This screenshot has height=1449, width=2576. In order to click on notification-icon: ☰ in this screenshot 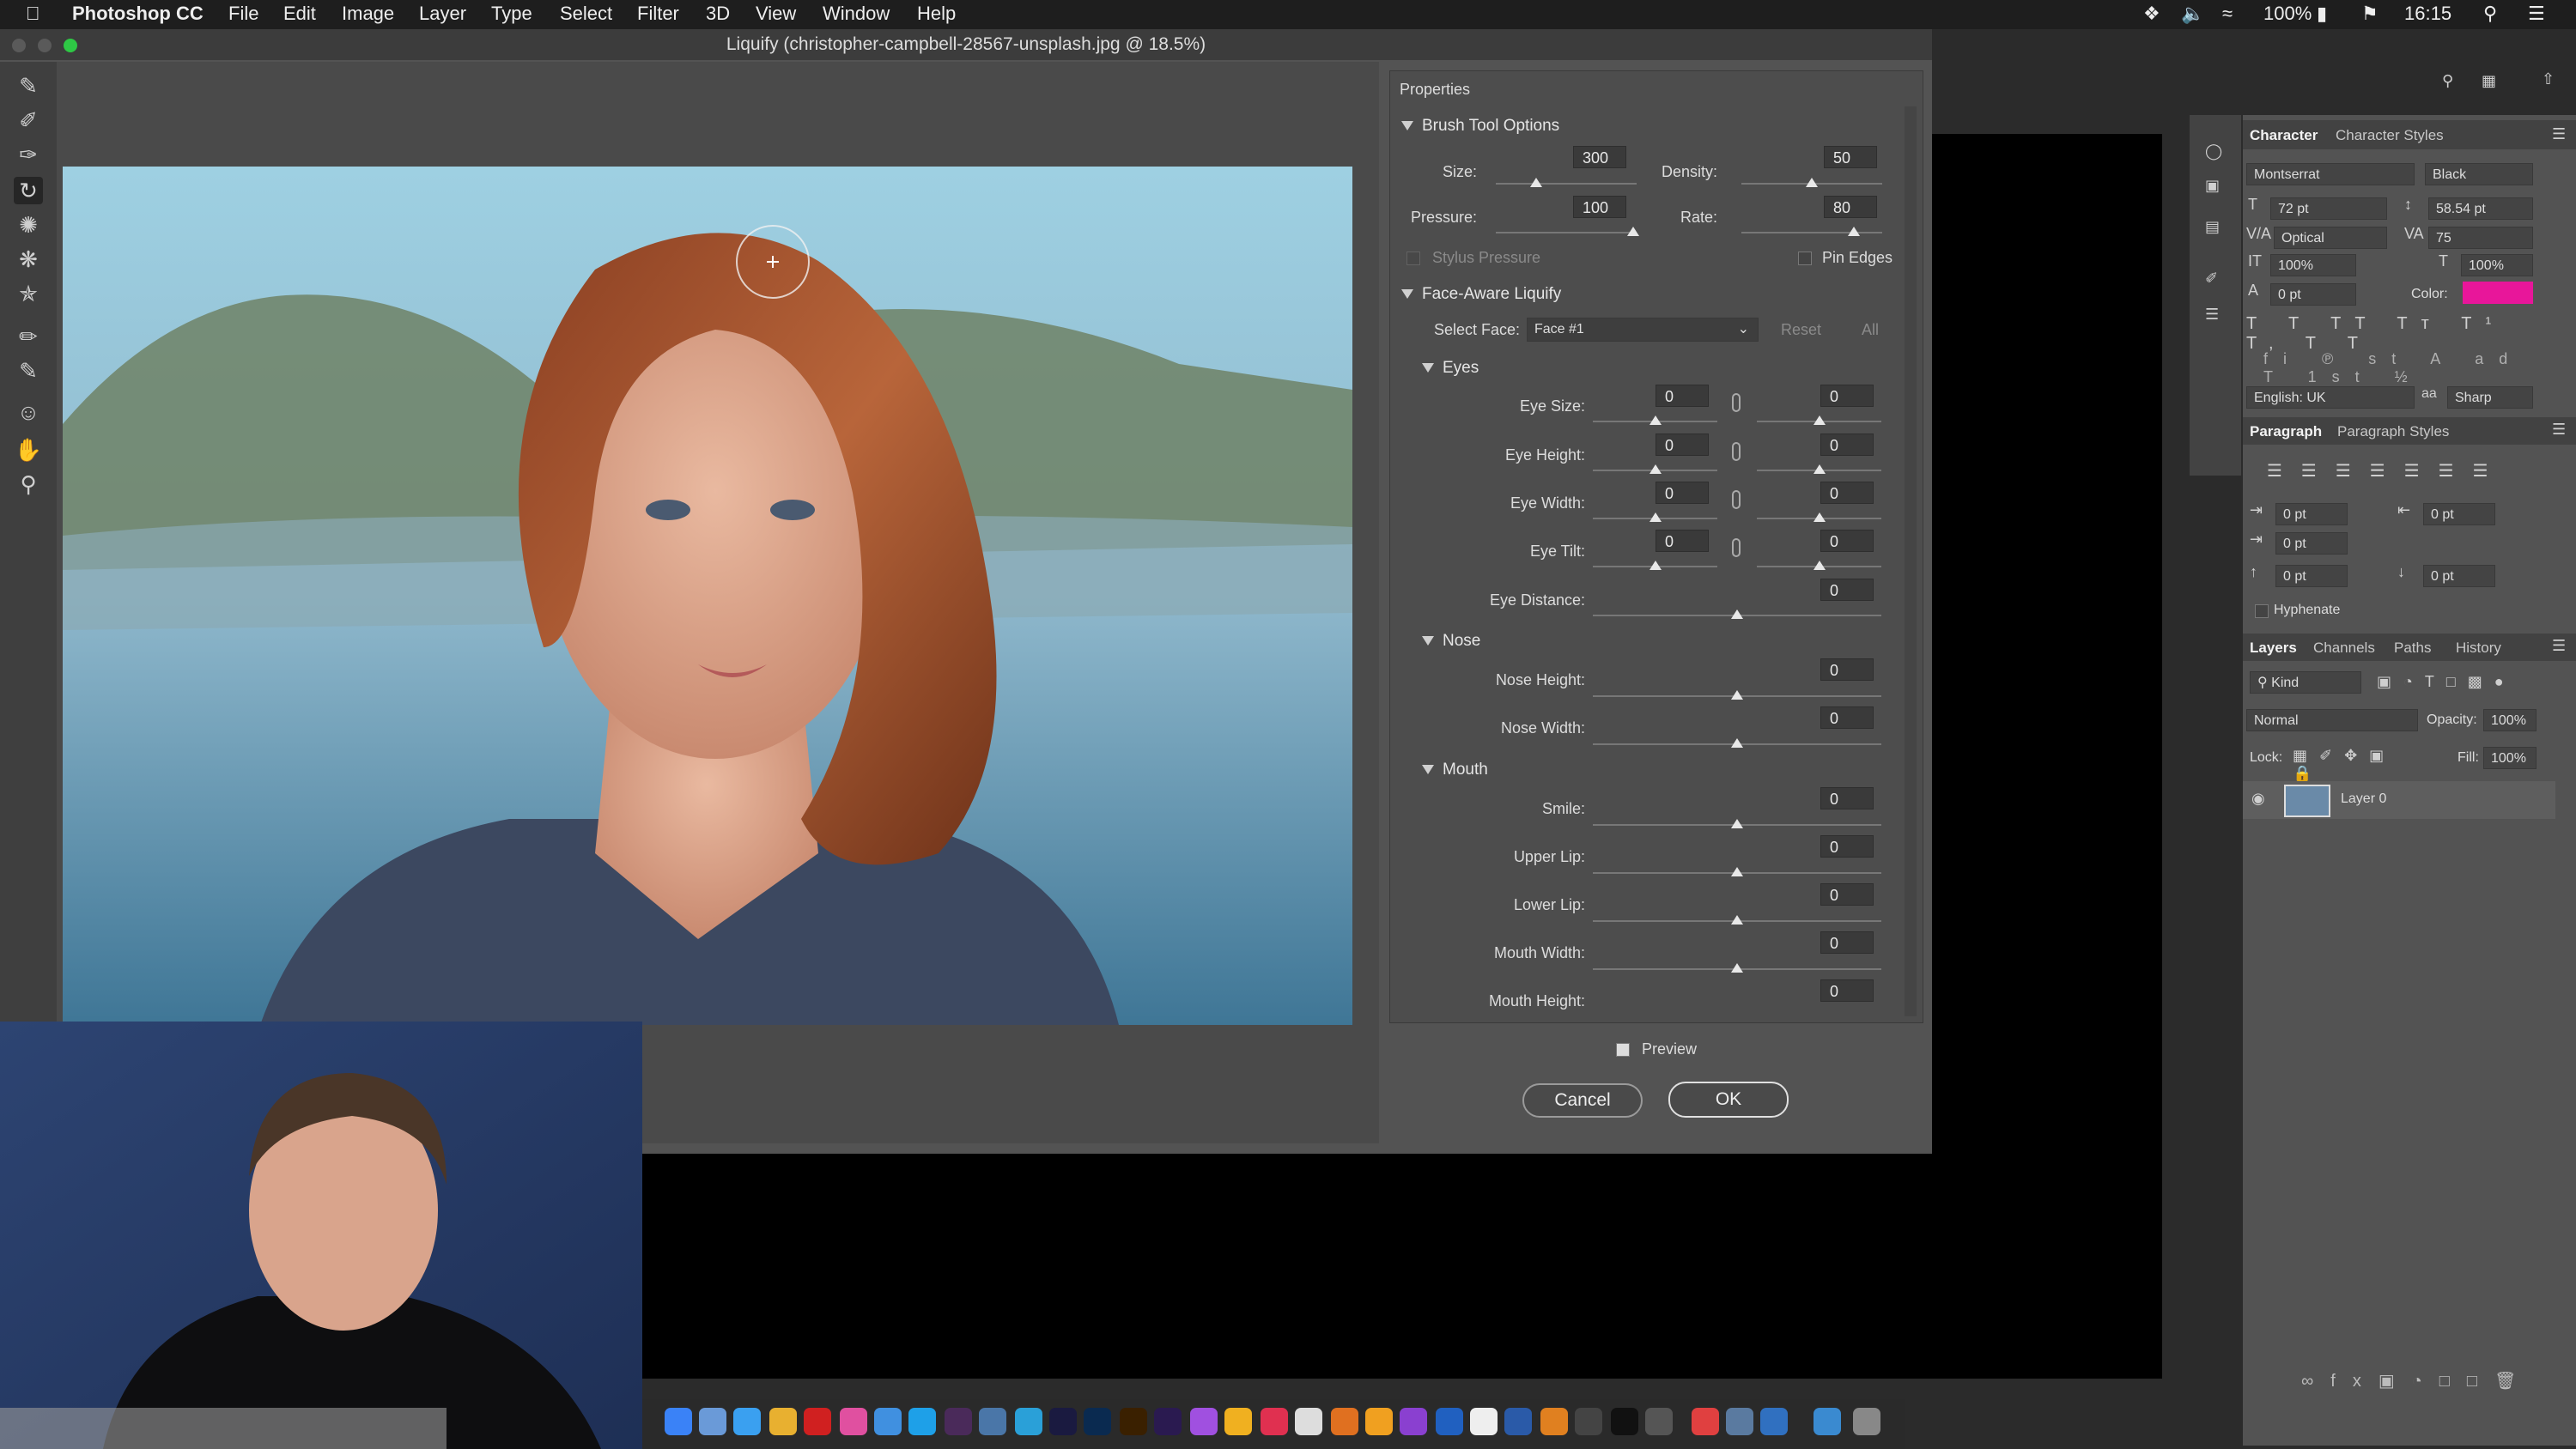, I will do `click(2536, 14)`.